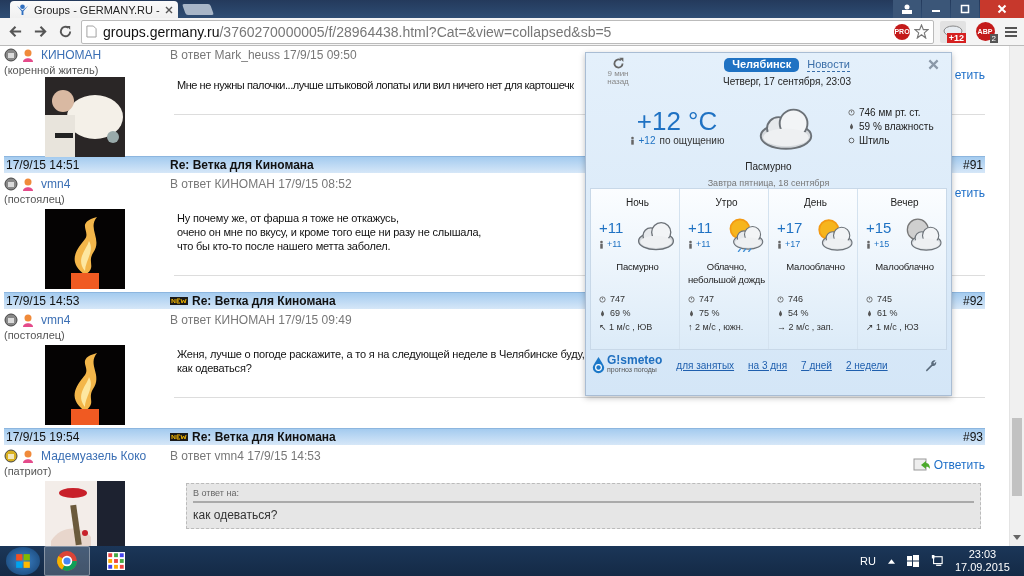 Image resolution: width=1024 pixels, height=576 pixels. Describe the element at coordinates (716, 327) in the screenshot. I see `wind-text: ↑ 2 м/с , южн.` at that location.